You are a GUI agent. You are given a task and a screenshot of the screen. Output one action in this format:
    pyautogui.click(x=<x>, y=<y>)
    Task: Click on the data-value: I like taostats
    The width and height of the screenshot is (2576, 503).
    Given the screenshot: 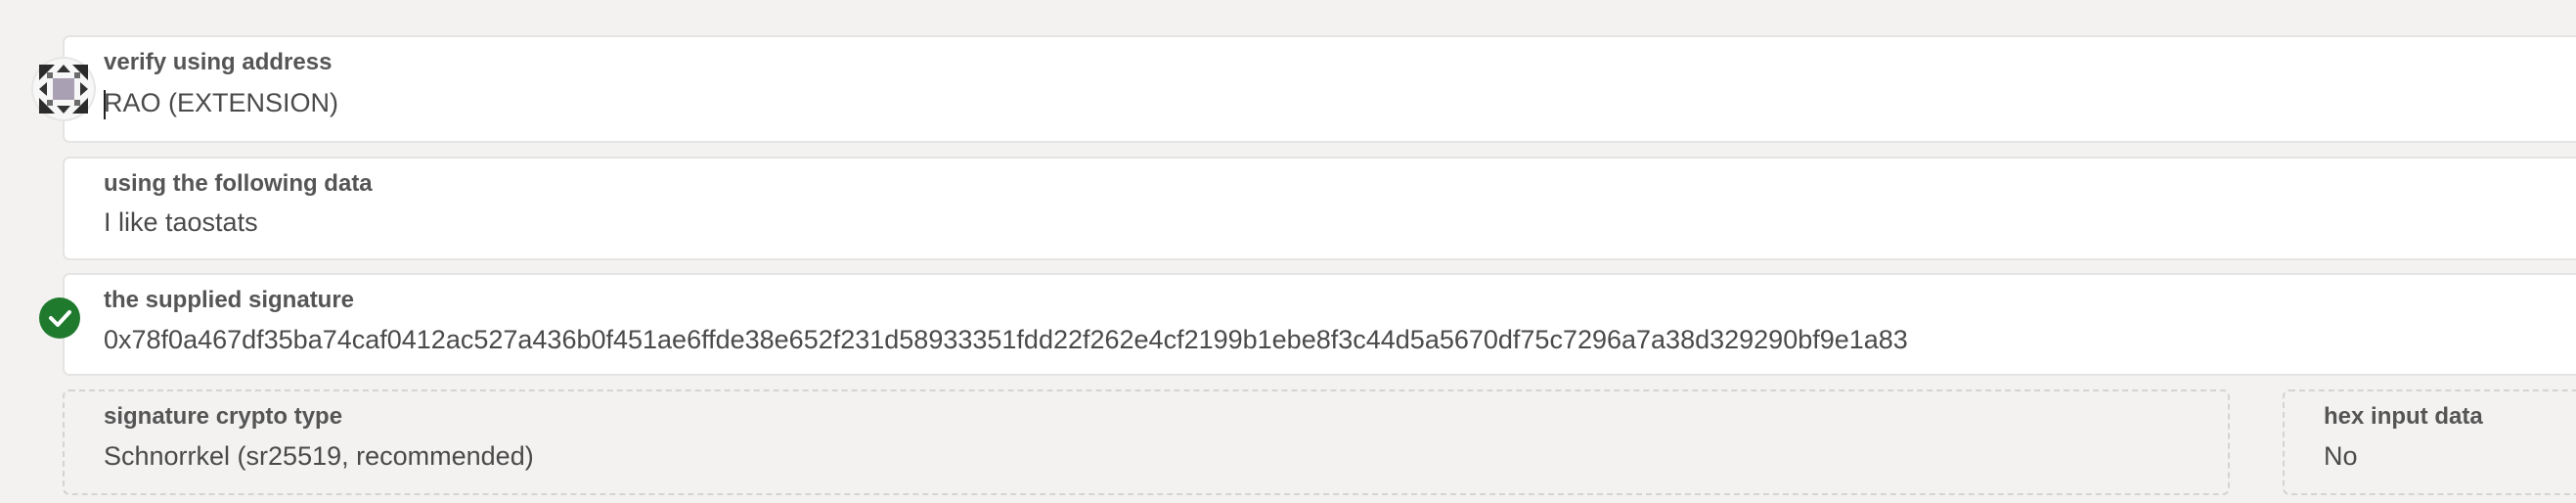 What is the action you would take?
    pyautogui.click(x=181, y=222)
    